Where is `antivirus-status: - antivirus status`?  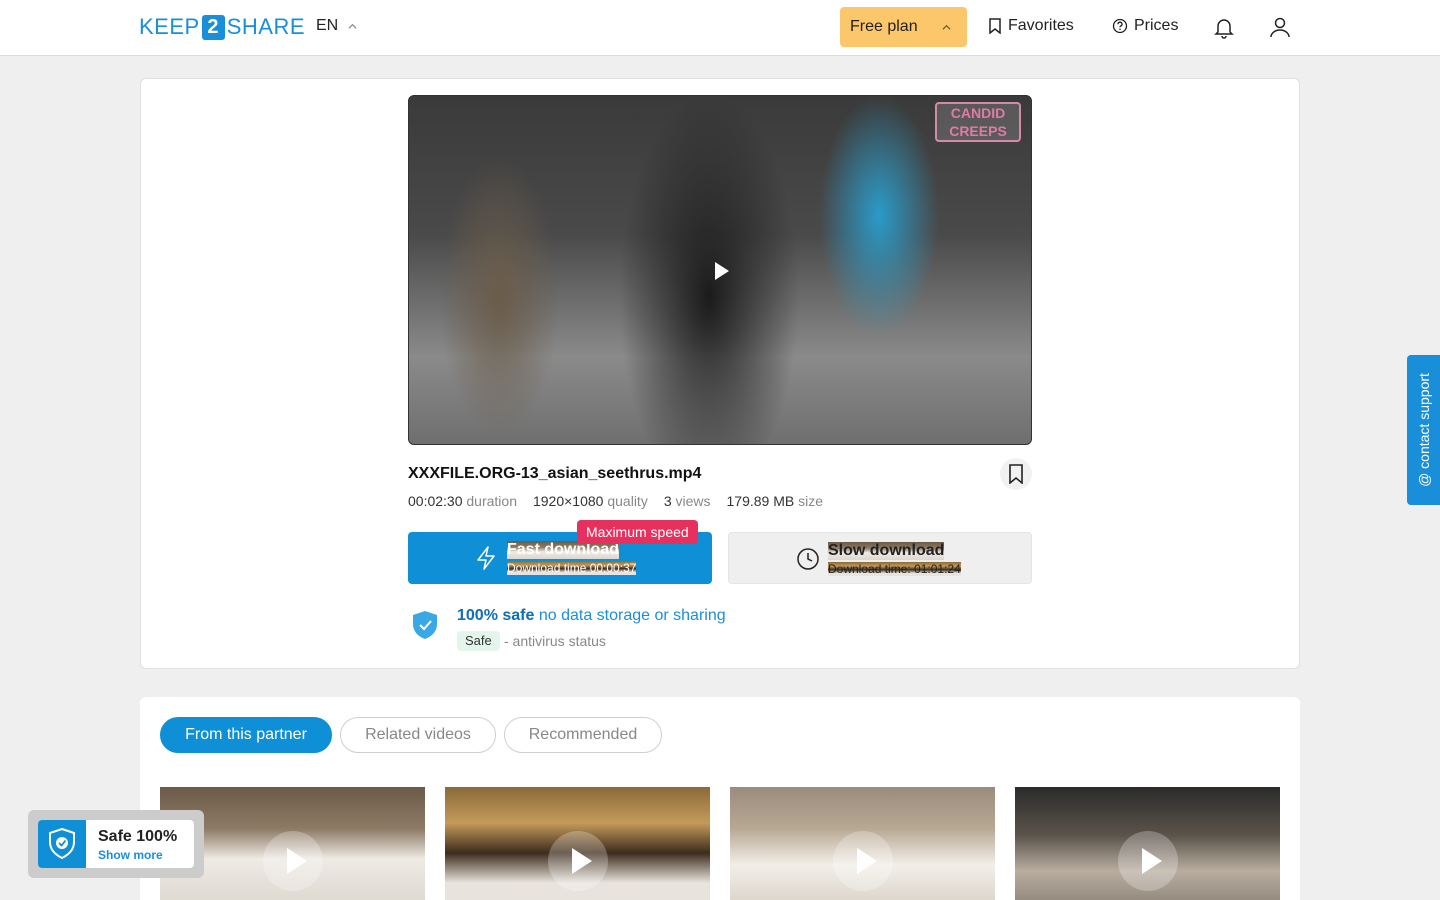
antivirus-status: - antivirus status is located at coordinates (555, 641).